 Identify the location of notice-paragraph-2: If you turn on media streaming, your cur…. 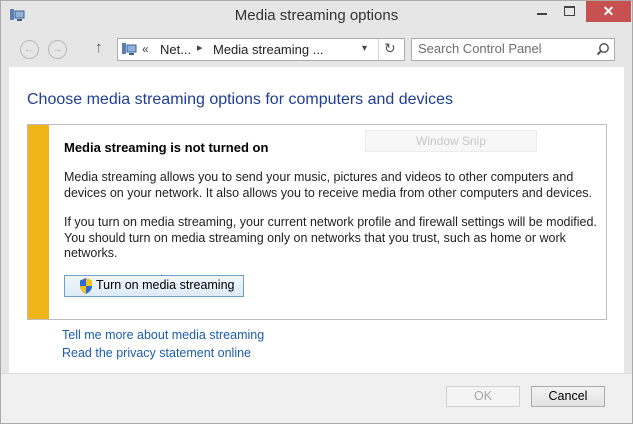
(330, 237).